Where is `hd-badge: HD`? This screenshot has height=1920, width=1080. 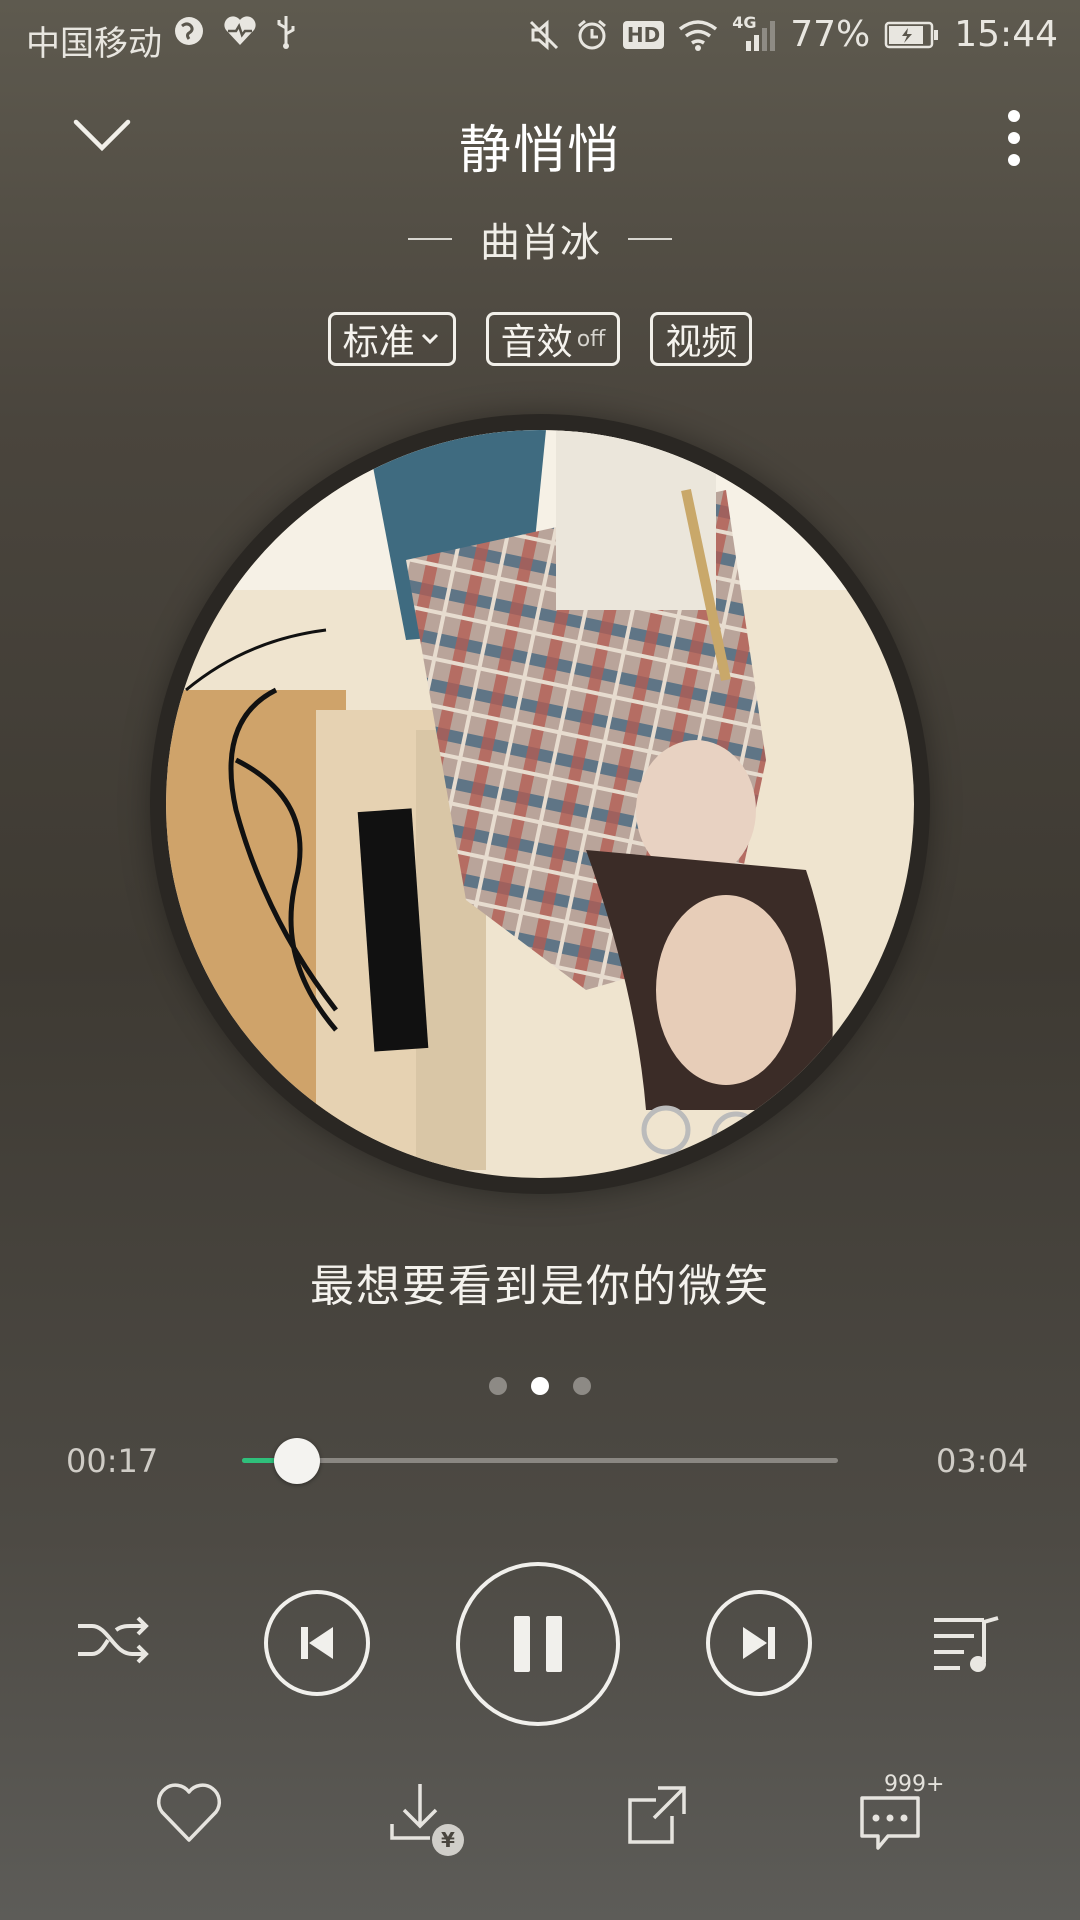
hd-badge: HD is located at coordinates (643, 34).